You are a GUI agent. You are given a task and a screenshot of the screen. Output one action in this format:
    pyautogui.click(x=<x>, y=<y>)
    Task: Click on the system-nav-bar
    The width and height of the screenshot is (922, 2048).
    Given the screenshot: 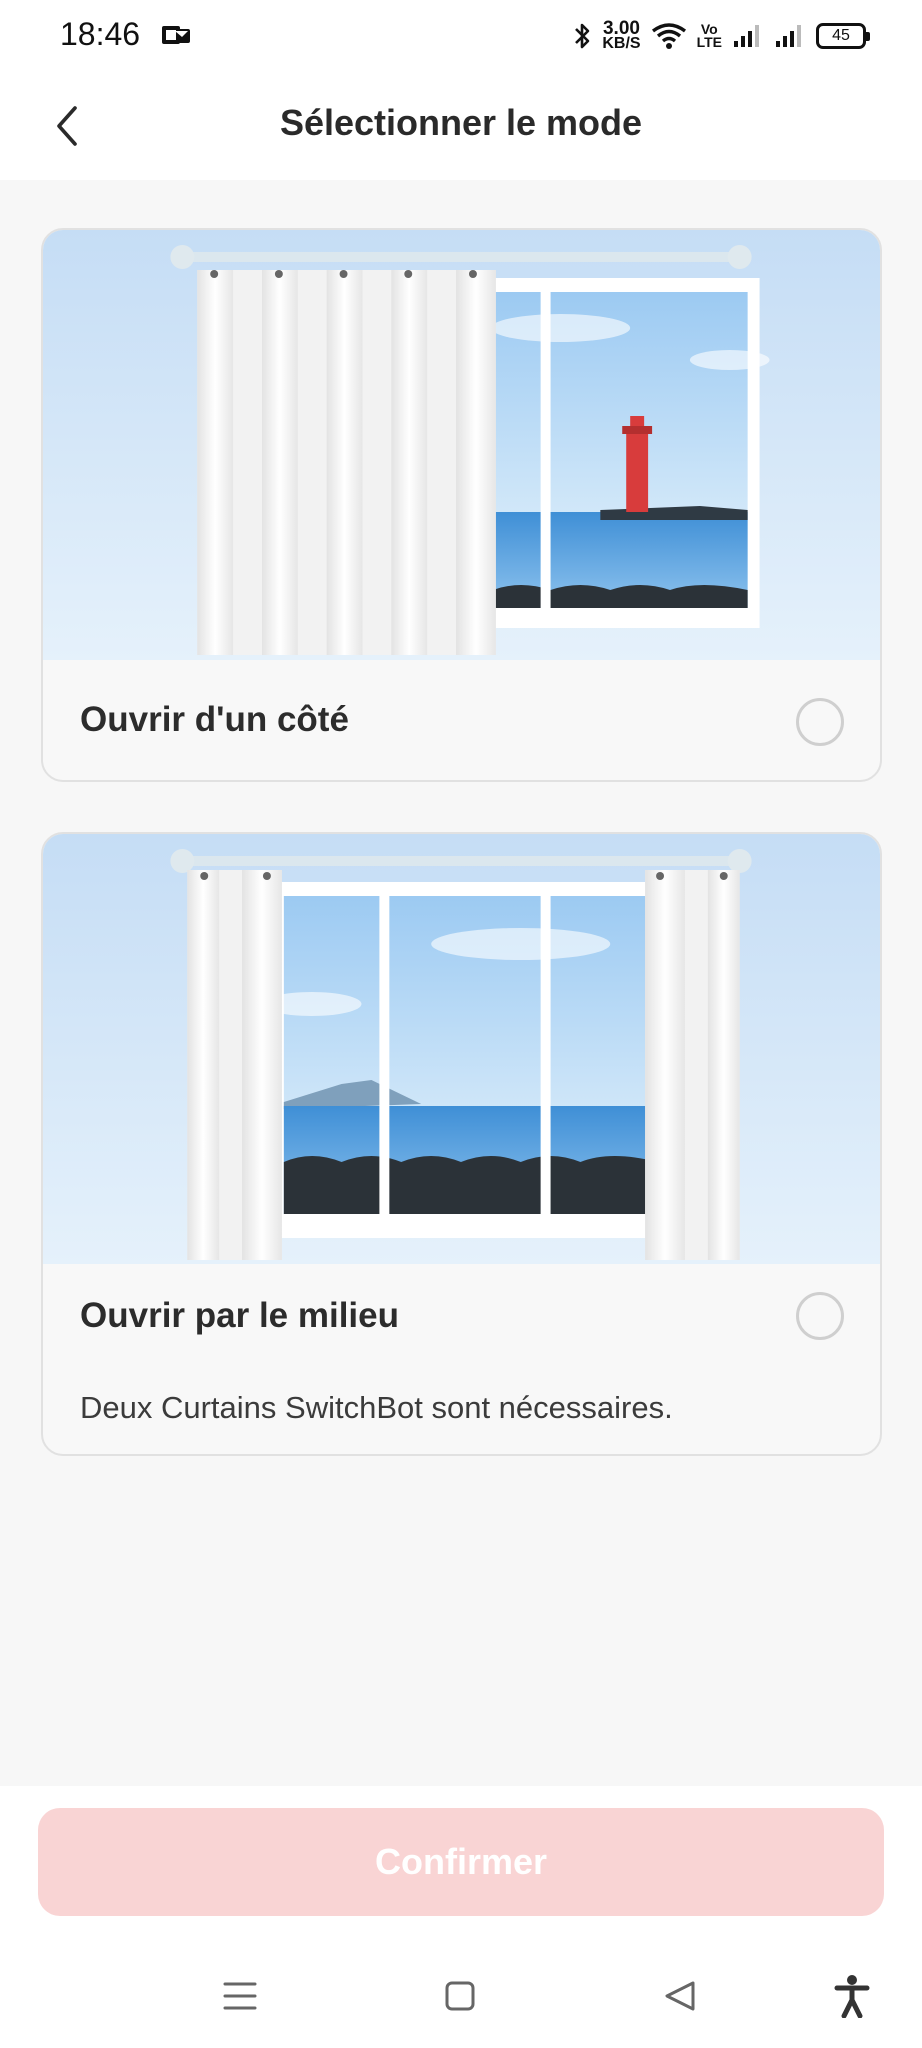 What is the action you would take?
    pyautogui.click(x=461, y=2001)
    